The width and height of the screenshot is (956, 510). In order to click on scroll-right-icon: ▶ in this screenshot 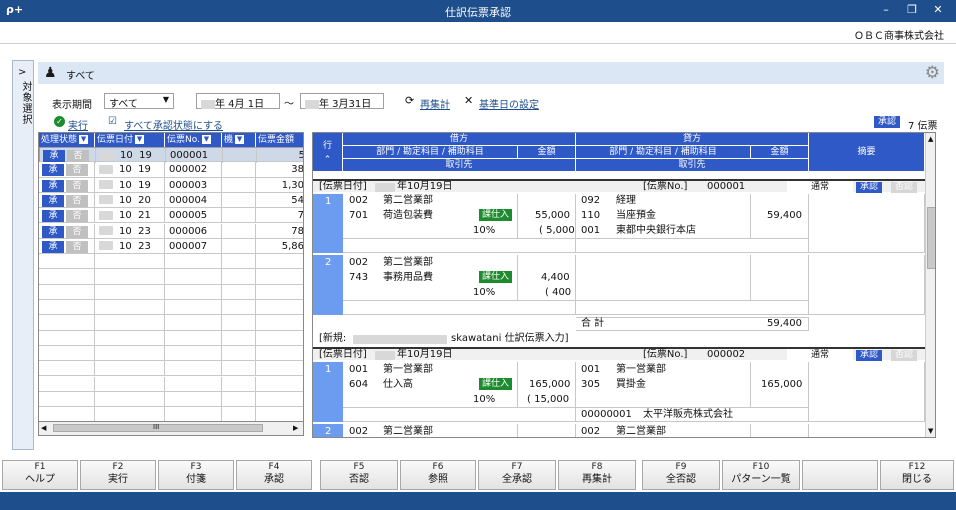, I will do `click(295, 428)`.